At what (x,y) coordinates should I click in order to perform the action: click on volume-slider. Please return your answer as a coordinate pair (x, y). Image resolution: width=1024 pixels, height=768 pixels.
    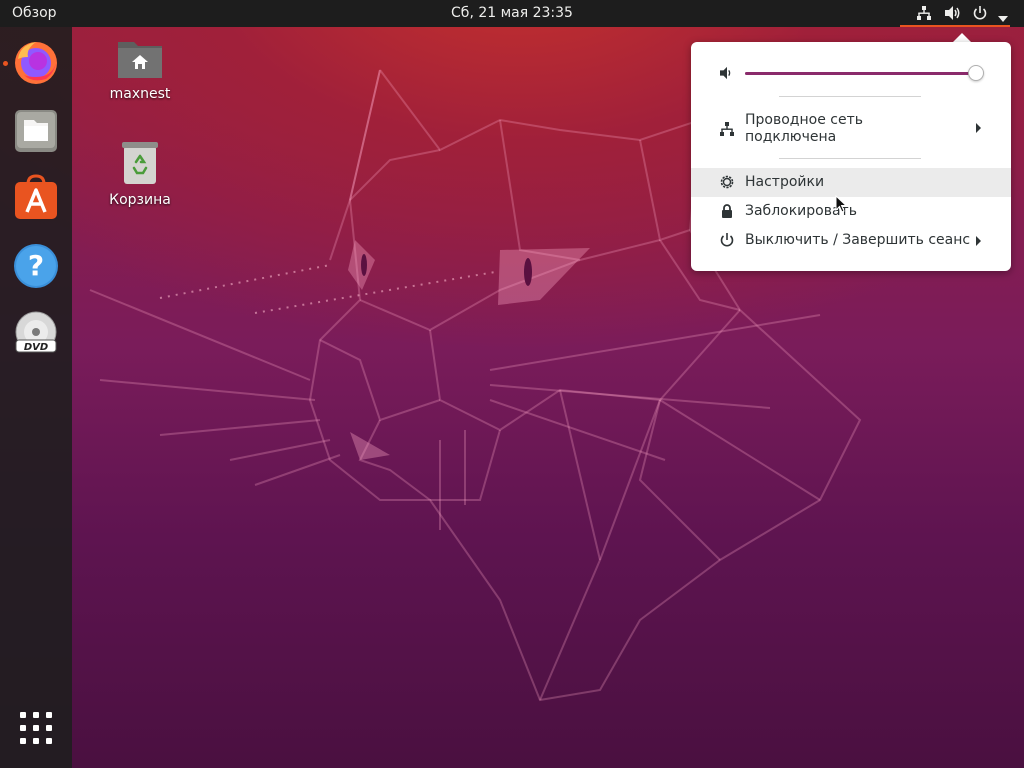
    Looking at the image, I should click on (864, 73).